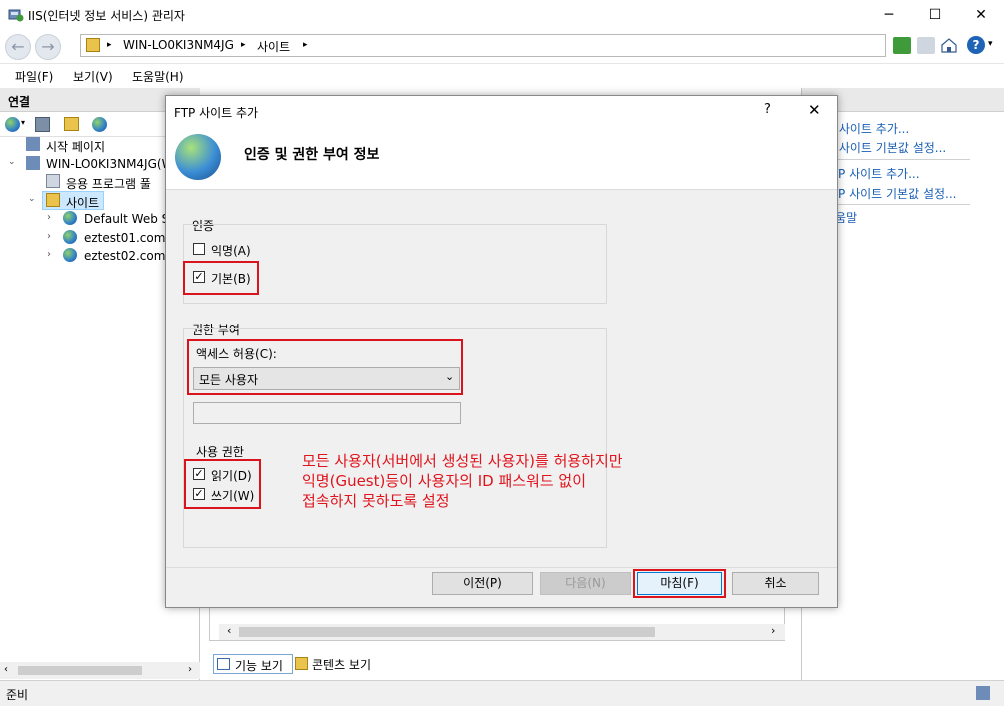  Describe the element at coordinates (33, 163) in the screenshot. I see `server-icon` at that location.